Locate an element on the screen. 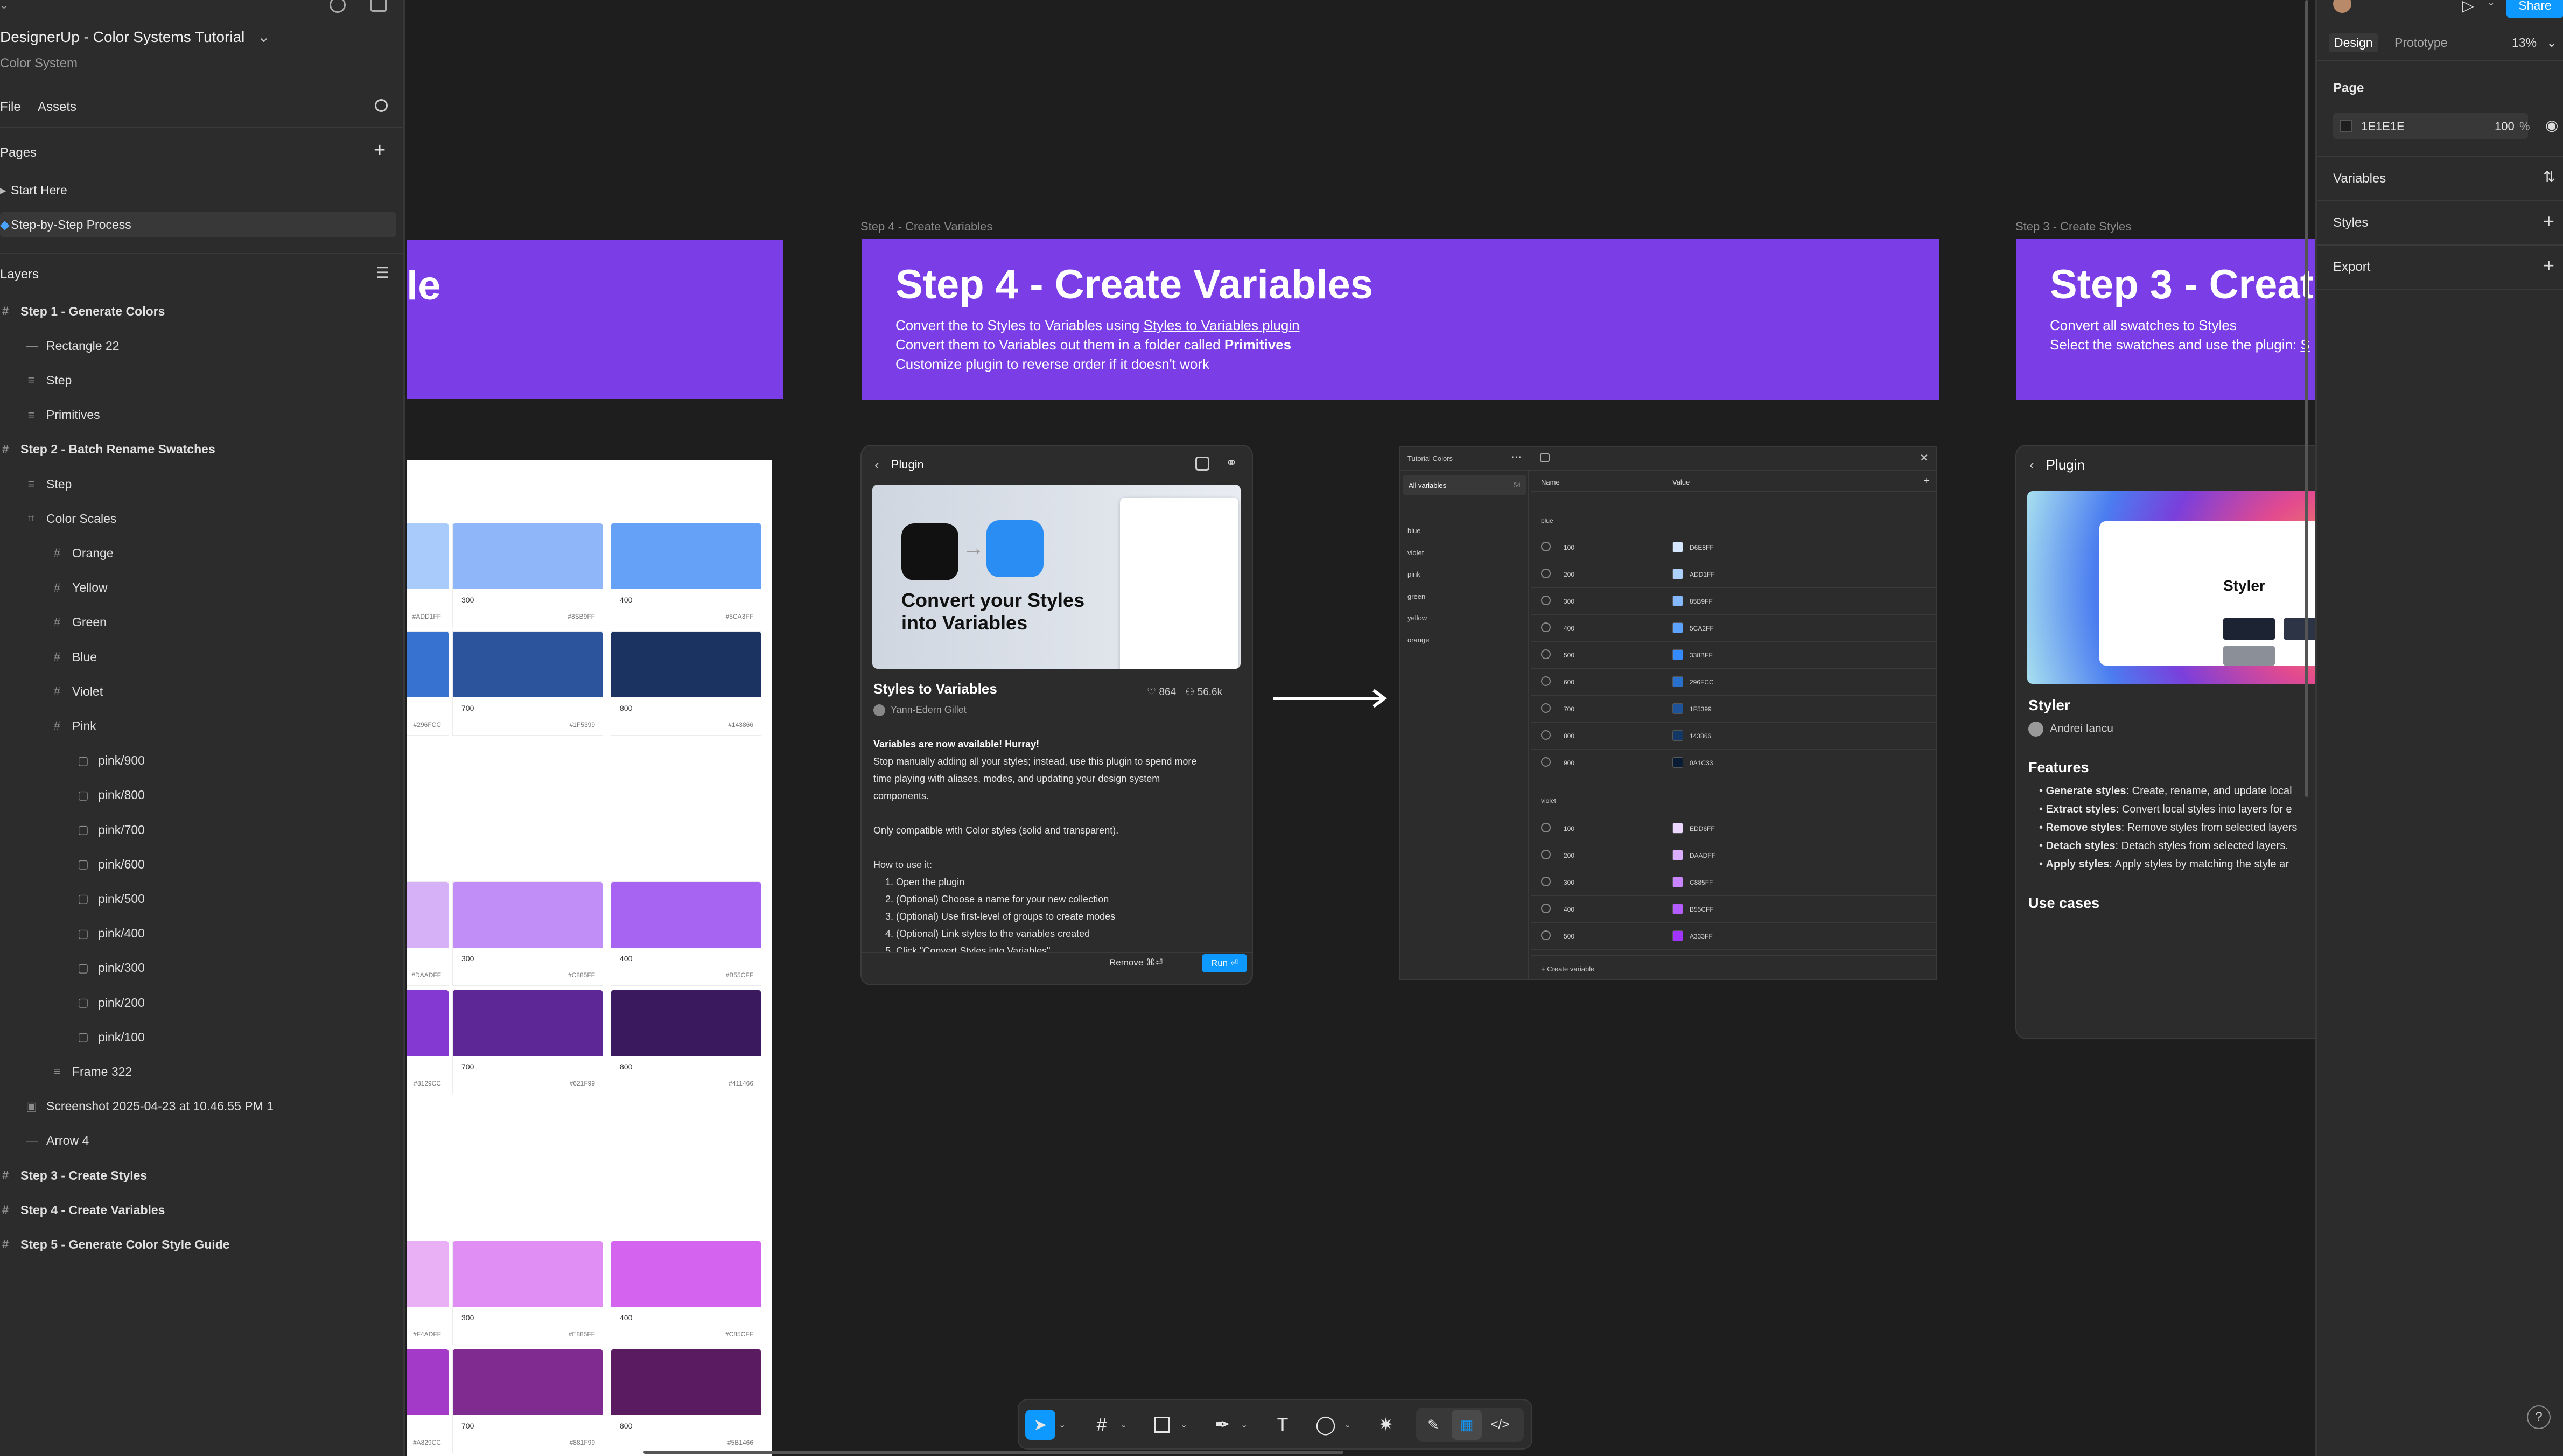 This screenshot has width=2563, height=1456. variable-name: 200 is located at coordinates (1569, 574).